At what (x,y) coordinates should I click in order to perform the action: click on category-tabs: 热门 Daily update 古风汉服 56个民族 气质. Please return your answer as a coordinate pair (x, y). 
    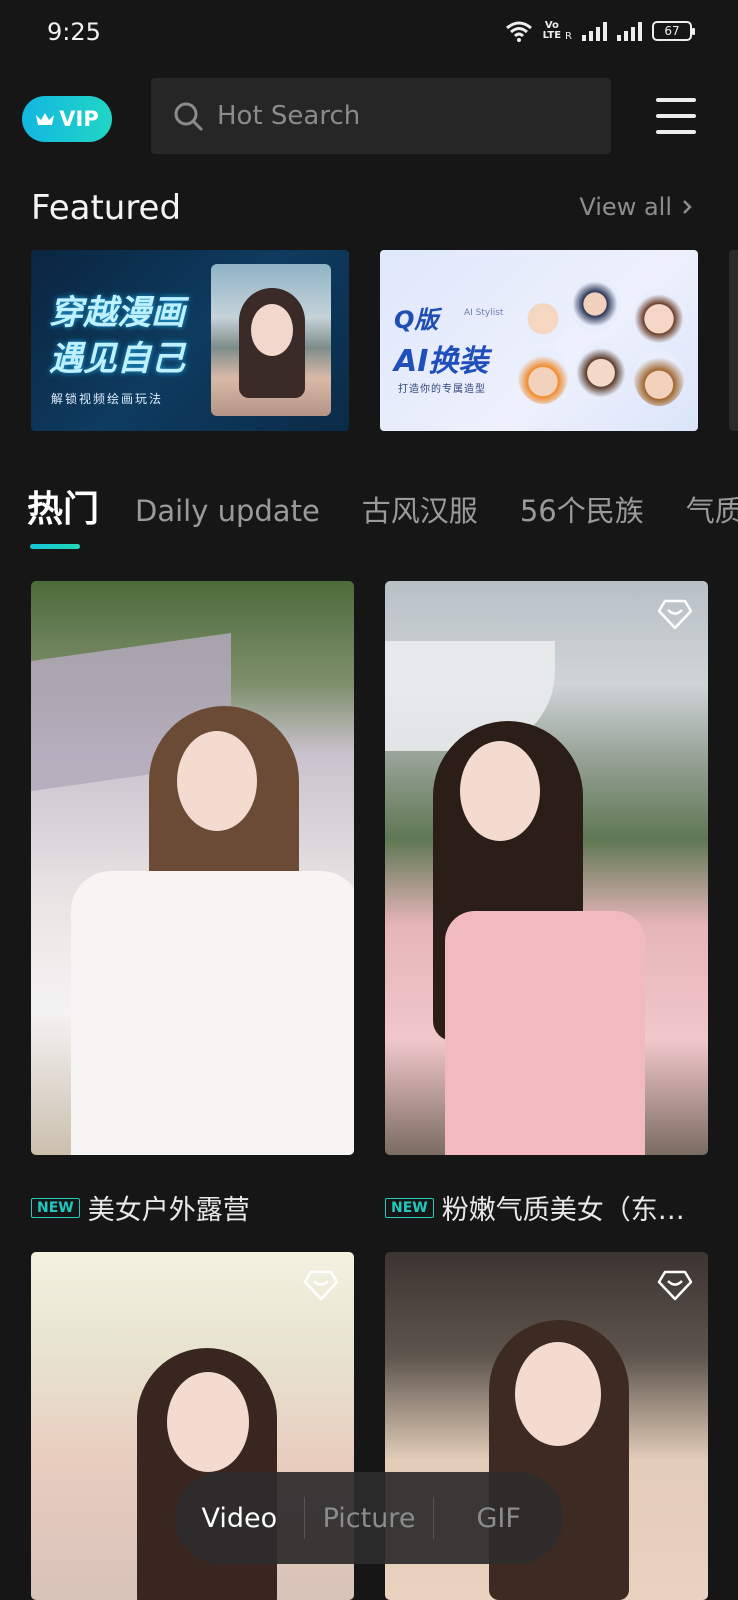
    Looking at the image, I should click on (382, 506).